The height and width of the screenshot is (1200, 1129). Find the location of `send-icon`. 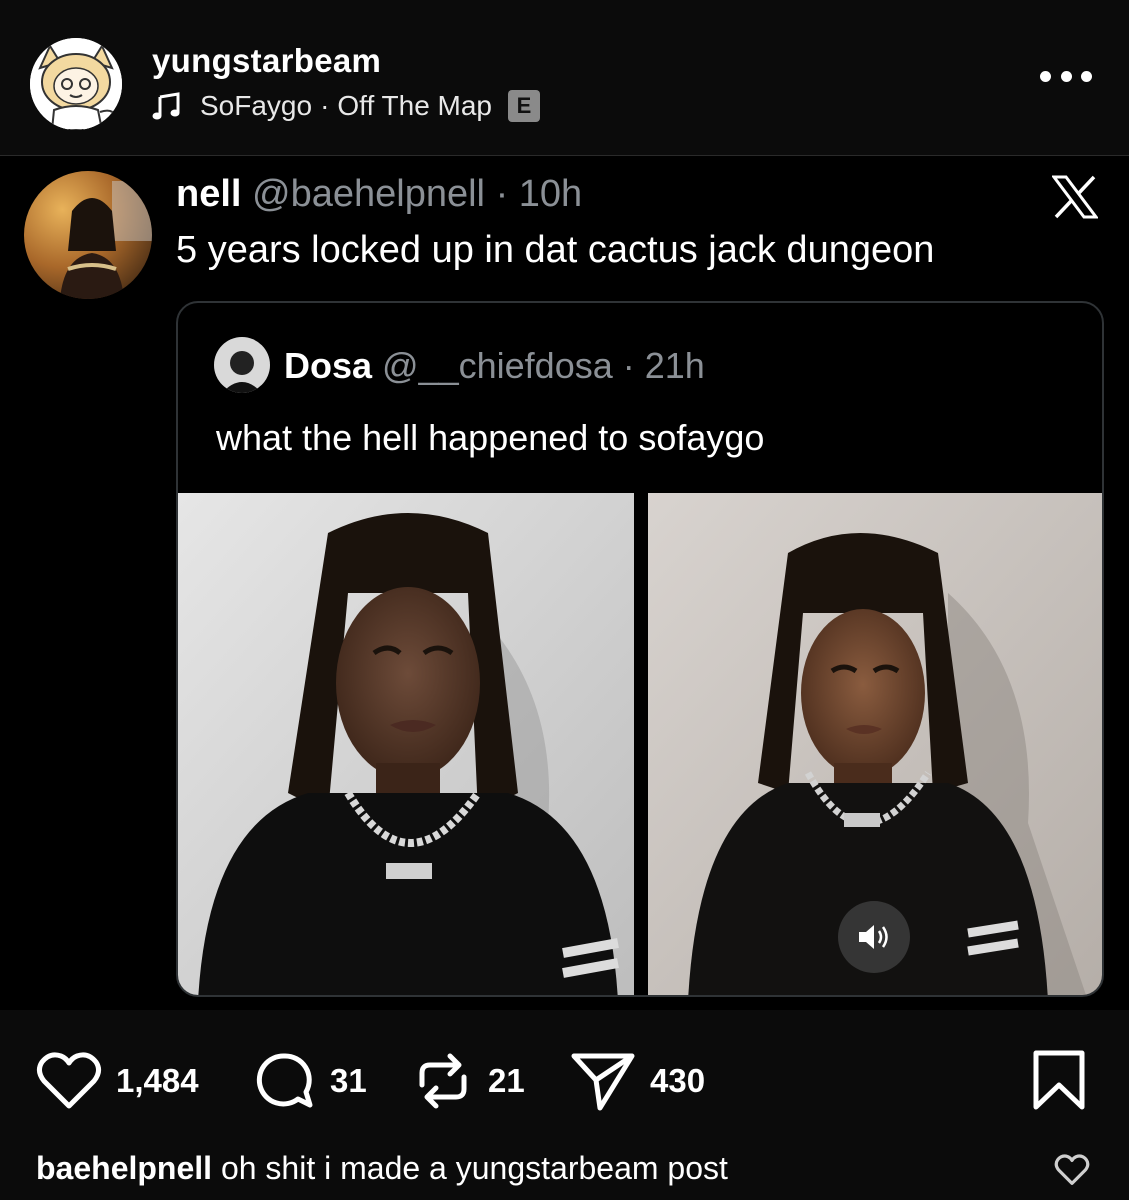

send-icon is located at coordinates (603, 1082).